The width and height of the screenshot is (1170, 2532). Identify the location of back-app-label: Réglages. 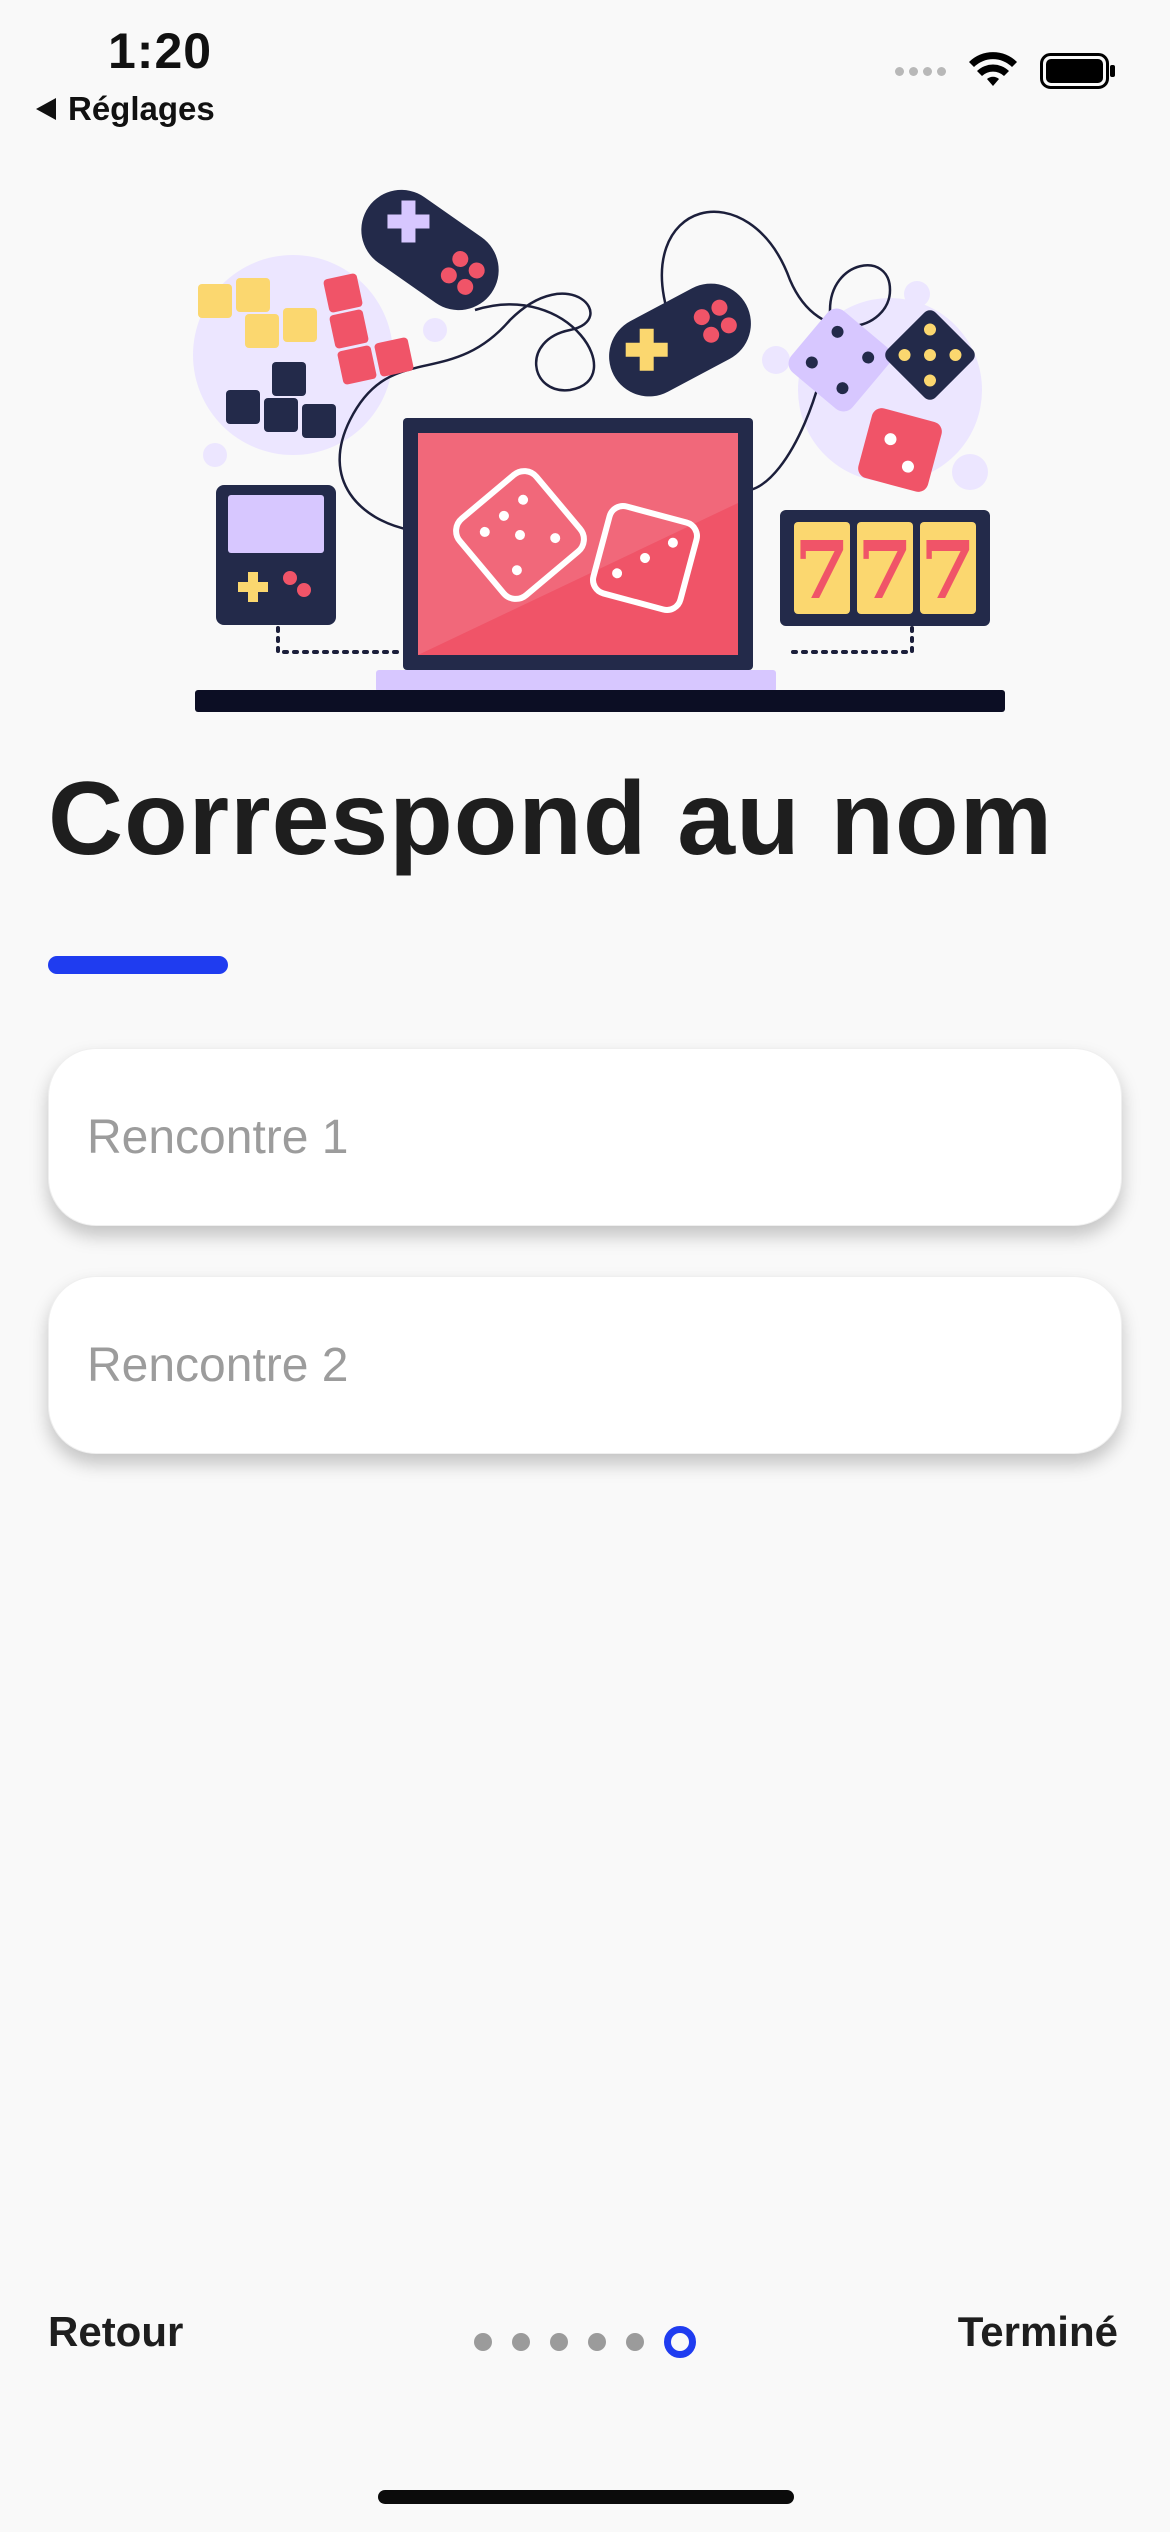
(141, 108).